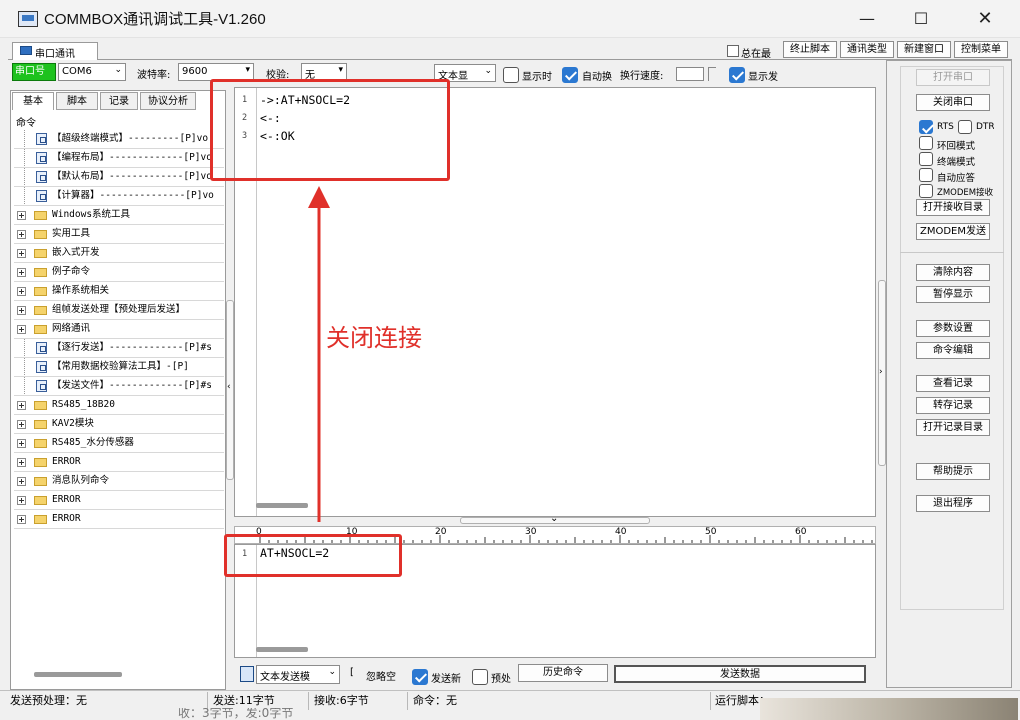  What do you see at coordinates (926, 175) in the screenshot?
I see `auto-reply-checkbox` at bounding box center [926, 175].